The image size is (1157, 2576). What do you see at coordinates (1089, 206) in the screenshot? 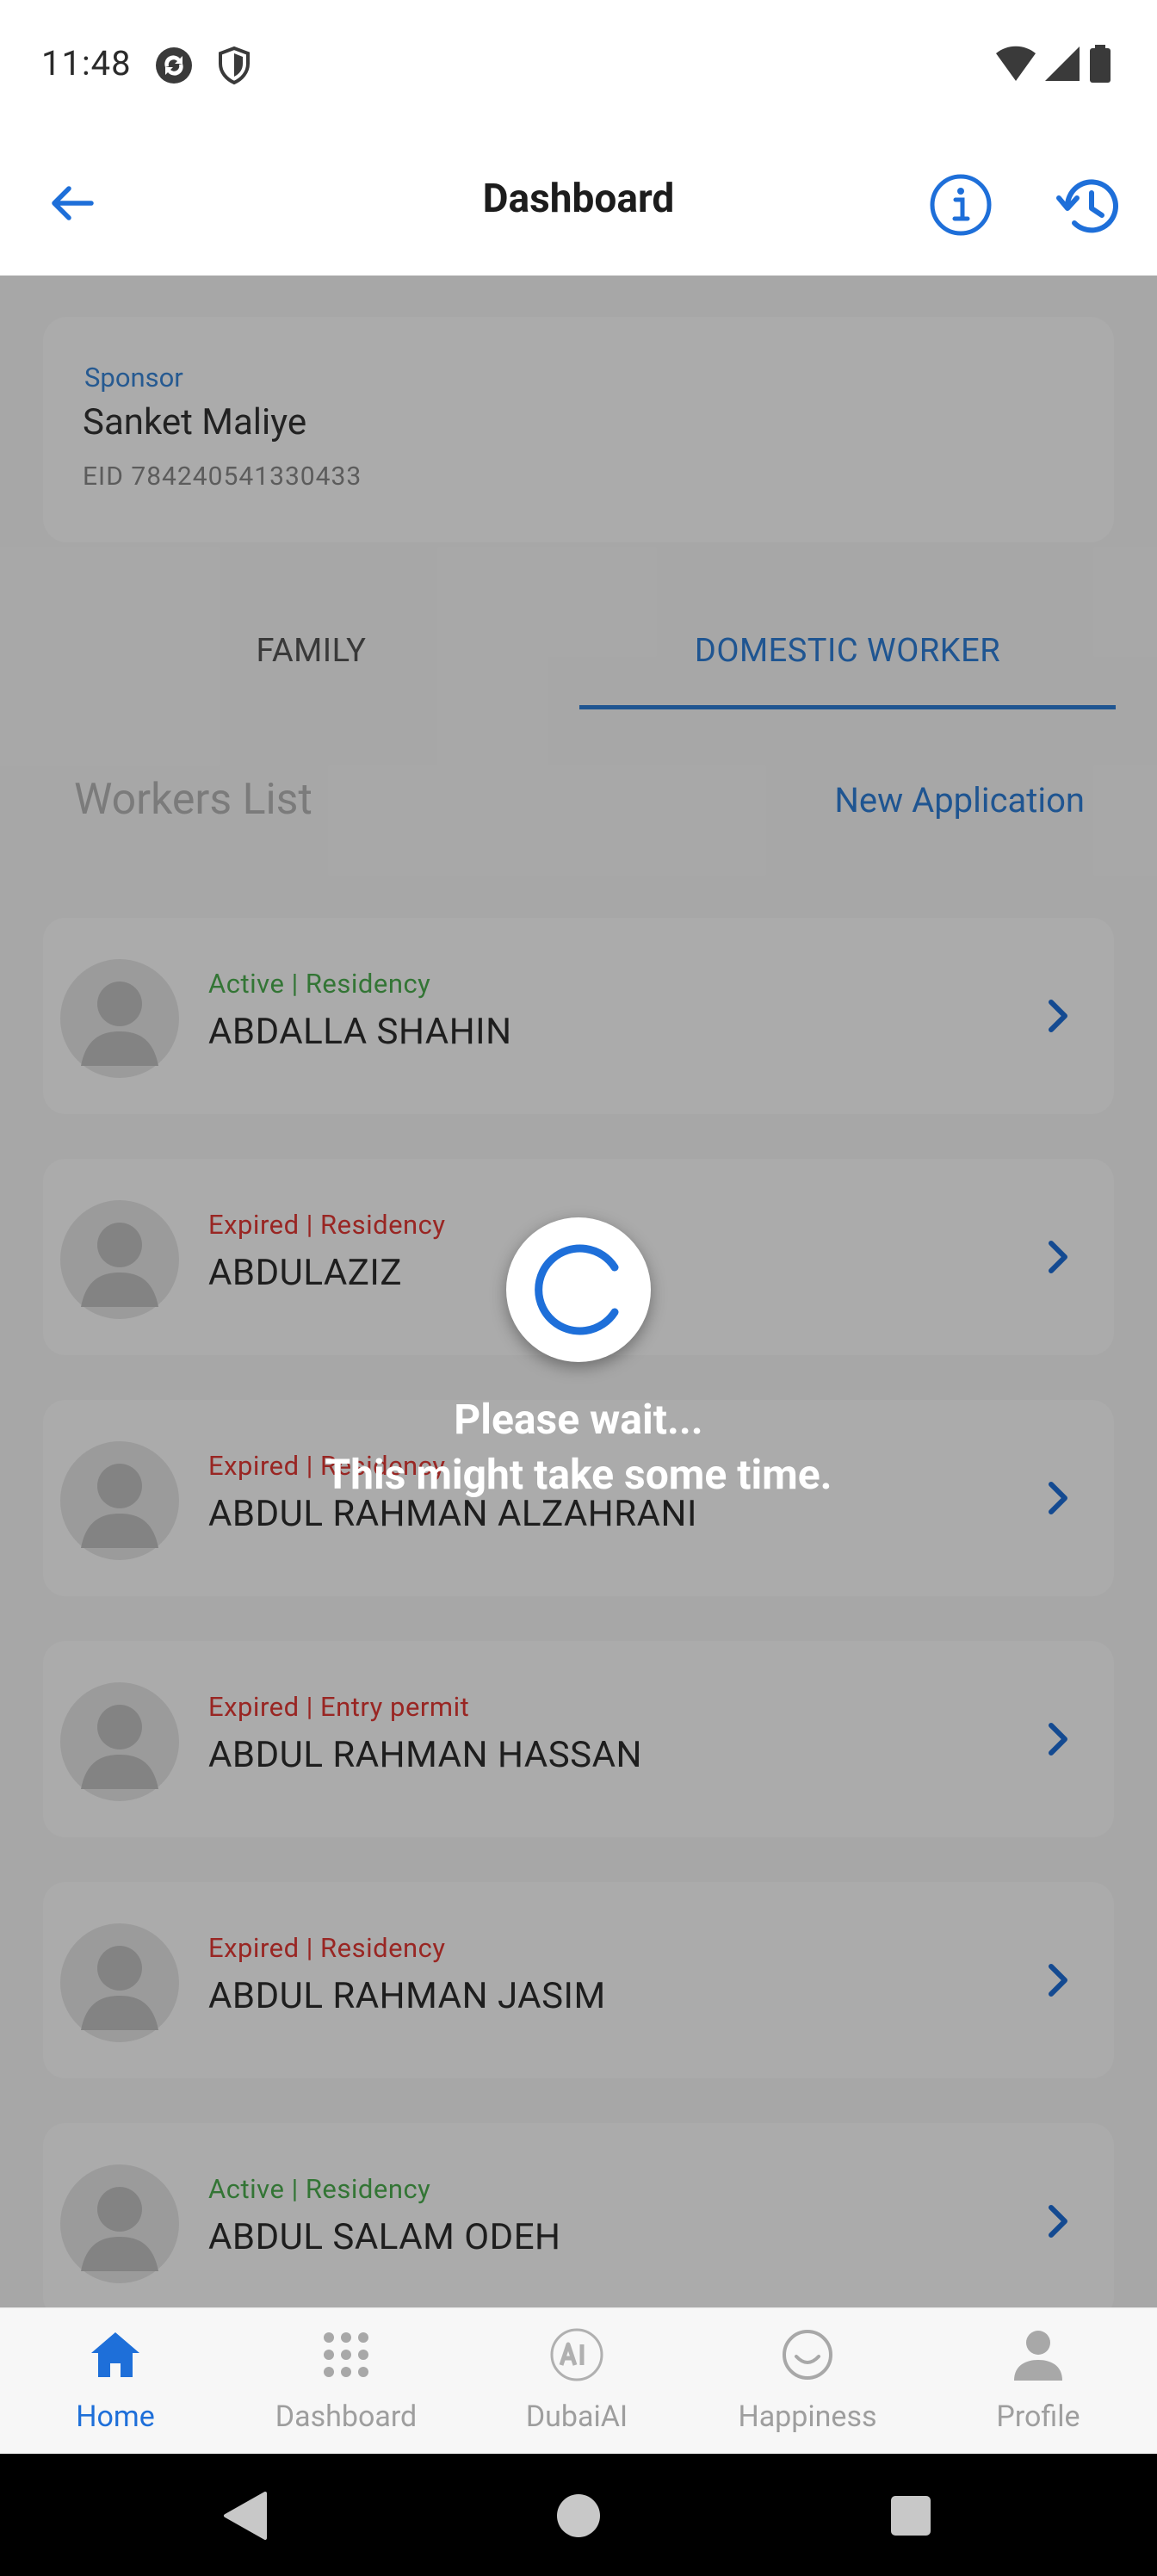
I see `history-icon` at bounding box center [1089, 206].